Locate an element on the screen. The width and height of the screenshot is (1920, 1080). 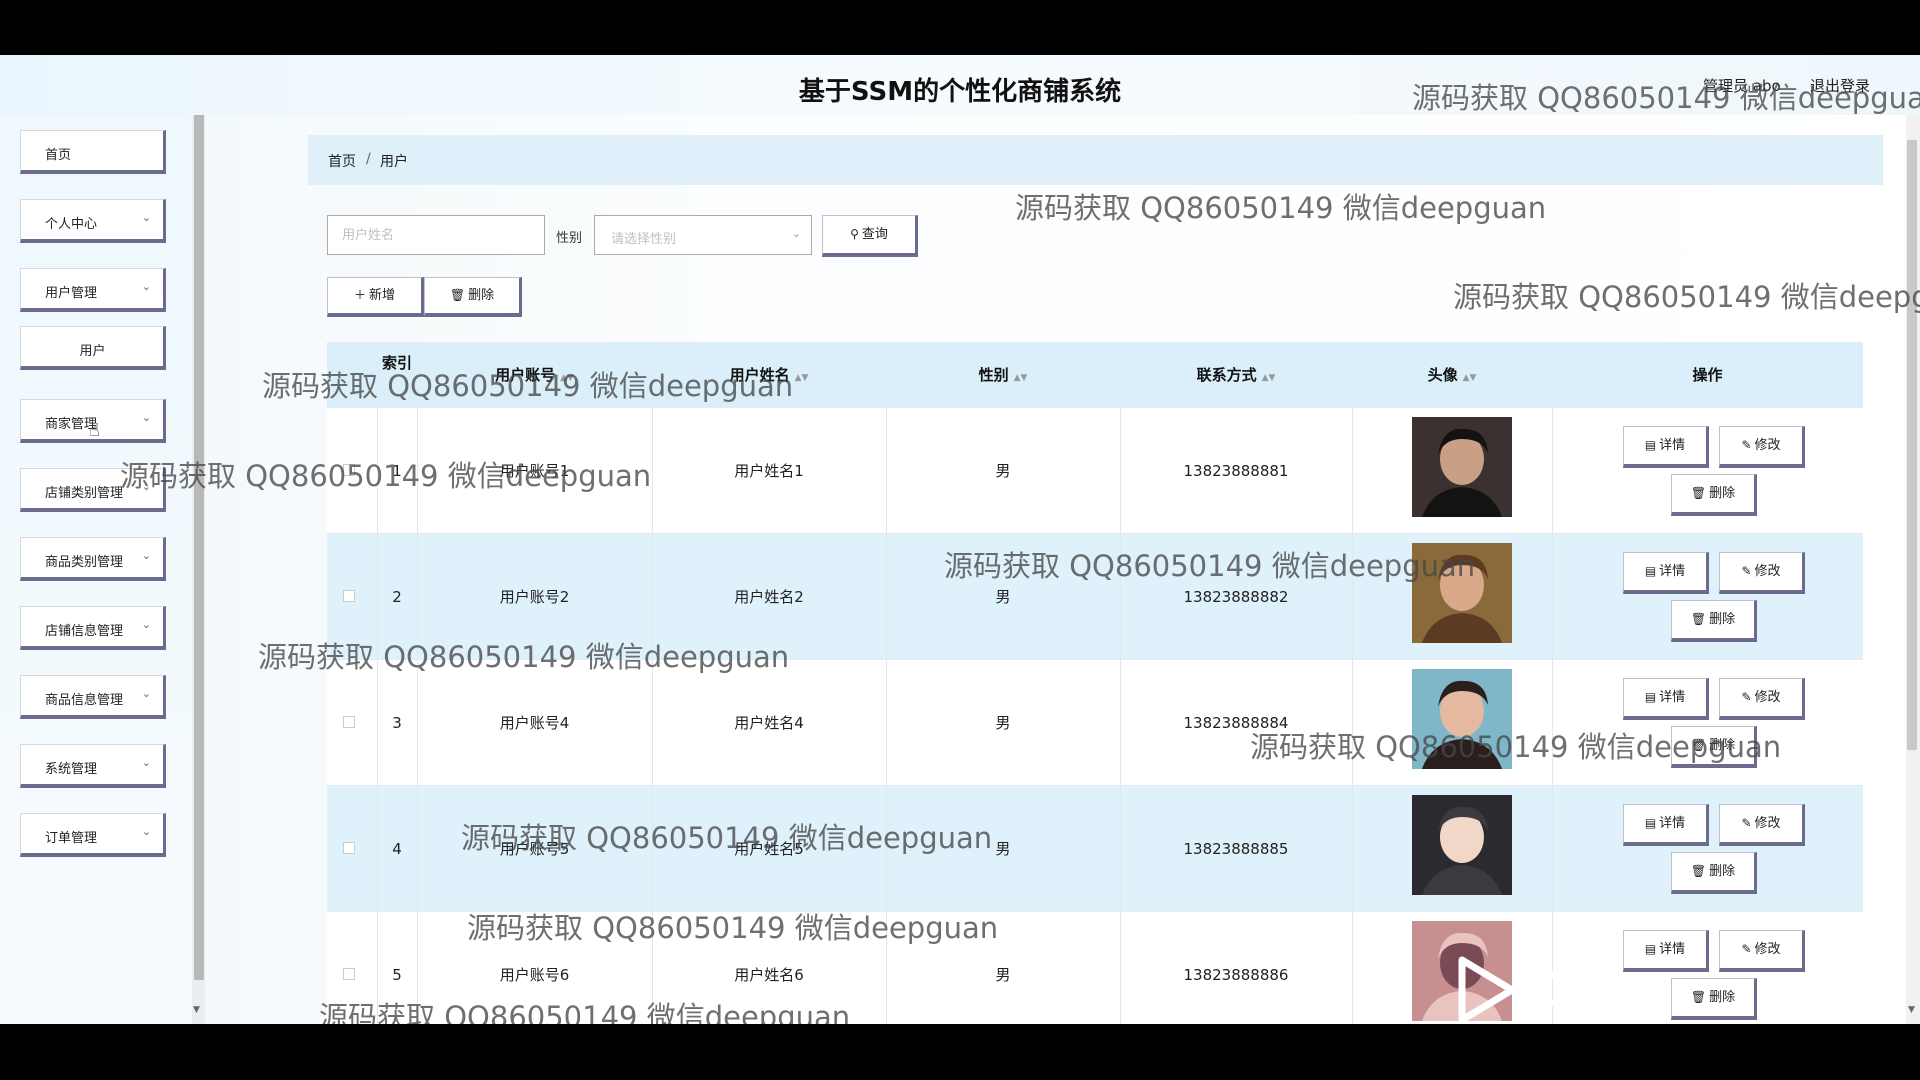
col-name-label: 用户姓名 is located at coordinates (759, 375).